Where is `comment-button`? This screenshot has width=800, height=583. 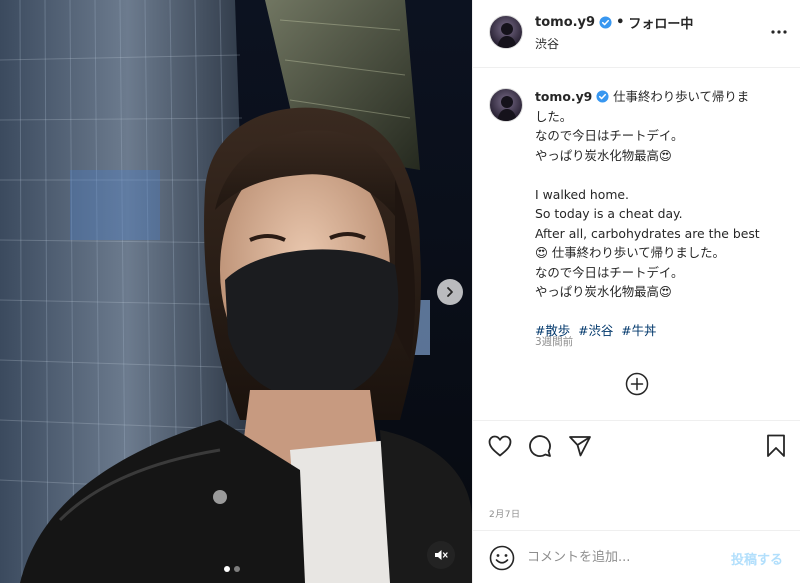
comment-button is located at coordinates (540, 446).